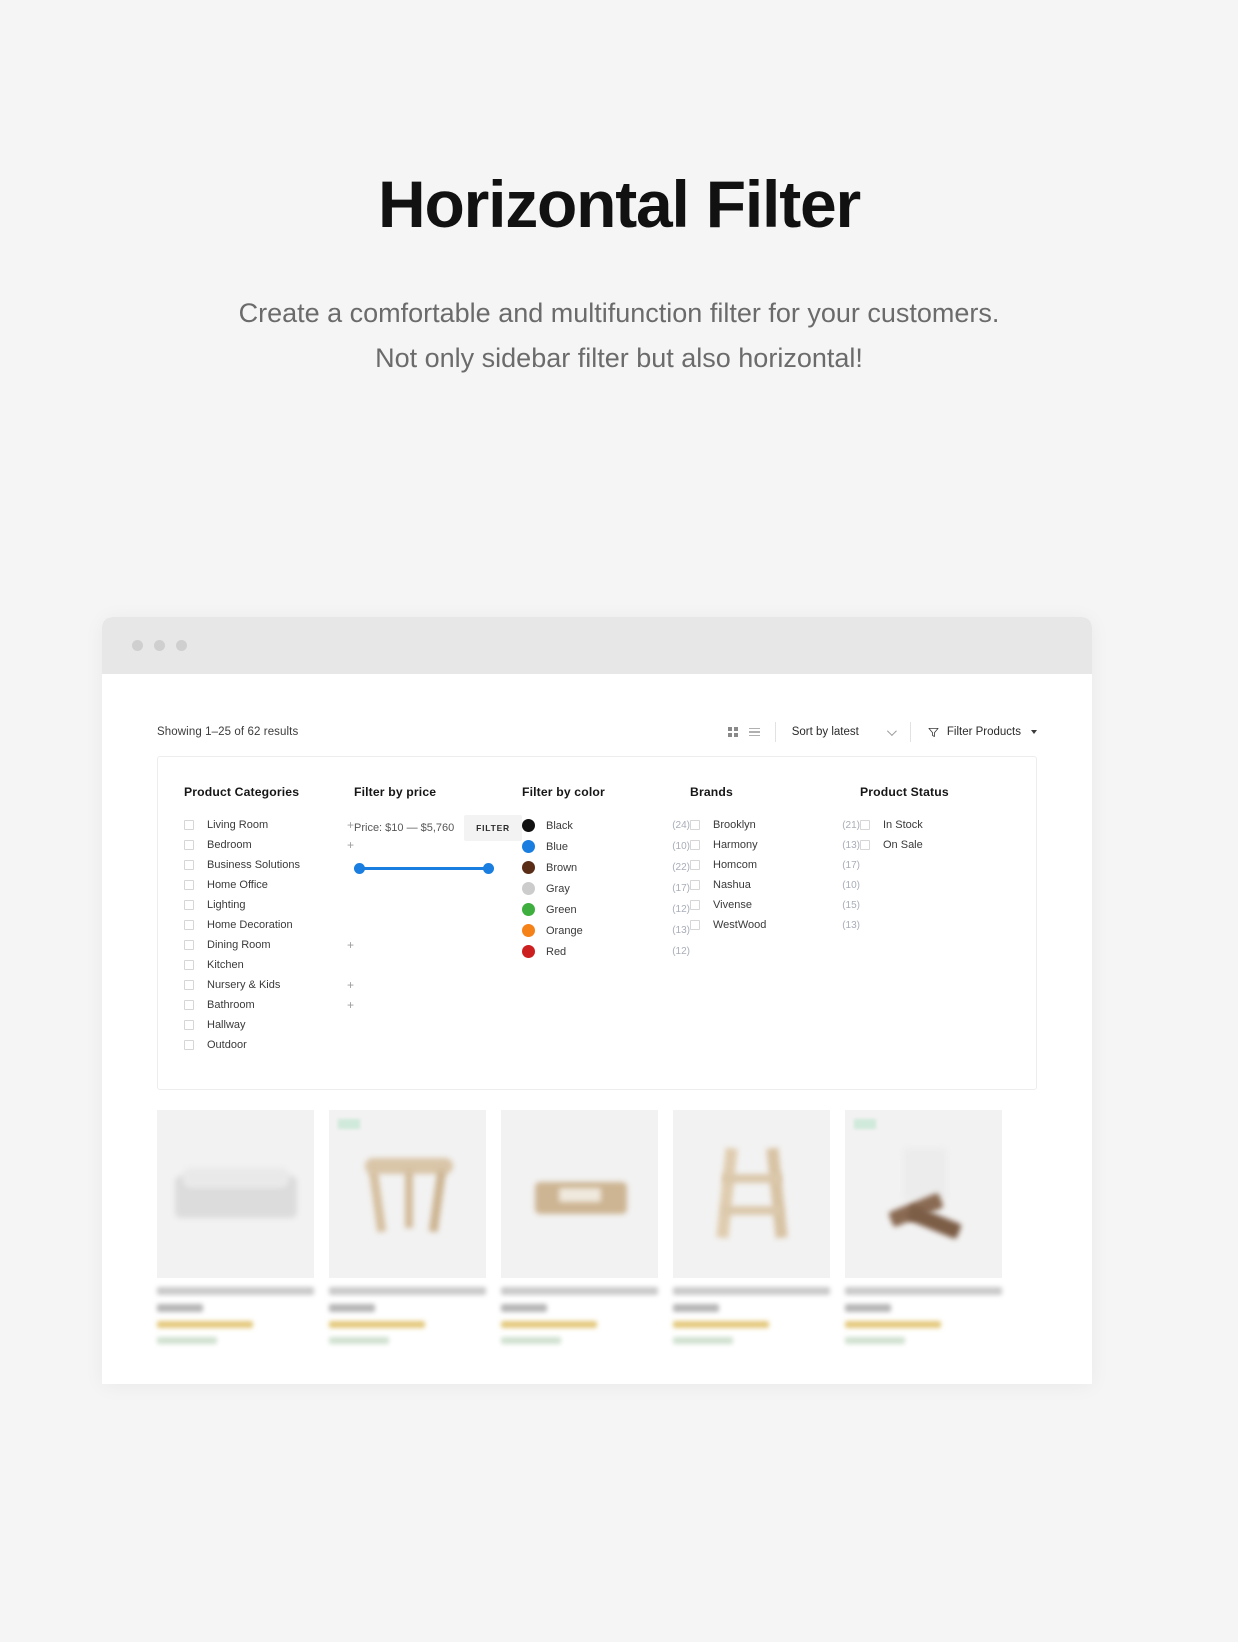  What do you see at coordinates (754, 732) in the screenshot?
I see `list-view-icon` at bounding box center [754, 732].